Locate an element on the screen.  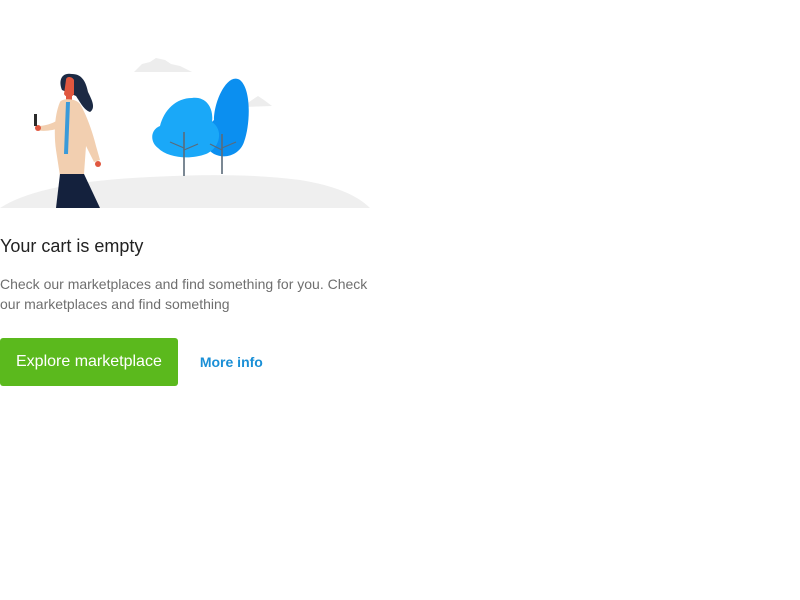
phone-shape is located at coordinates (35, 120).